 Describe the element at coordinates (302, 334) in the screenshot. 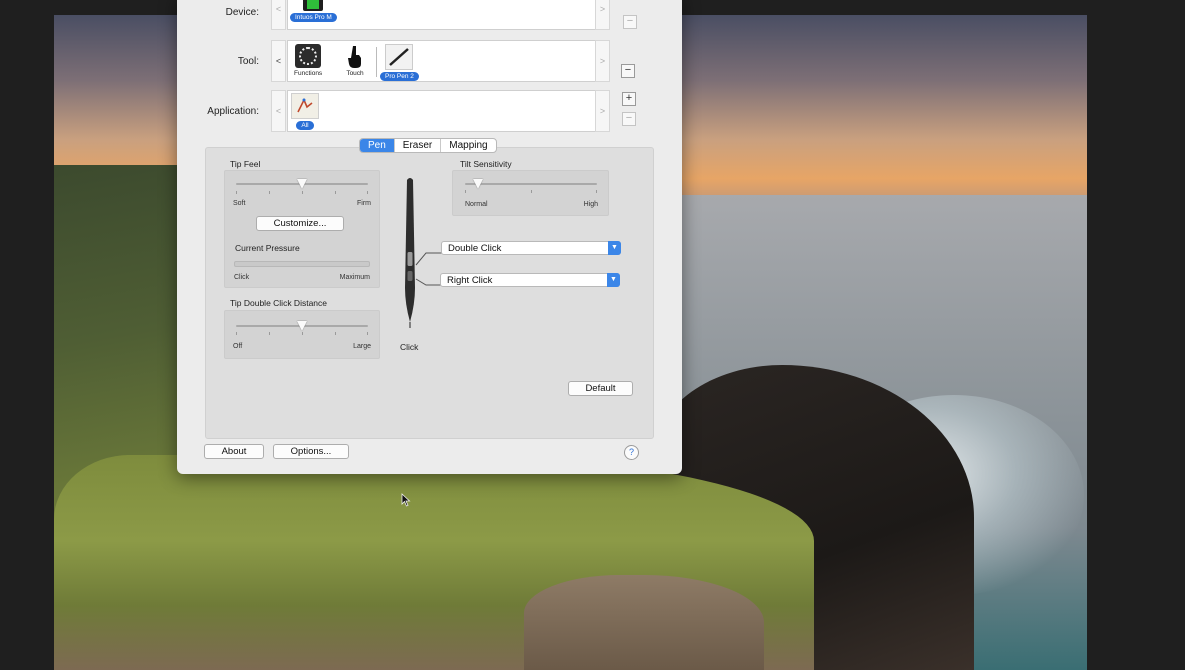

I see `tip-double-click-group: Off Large` at that location.